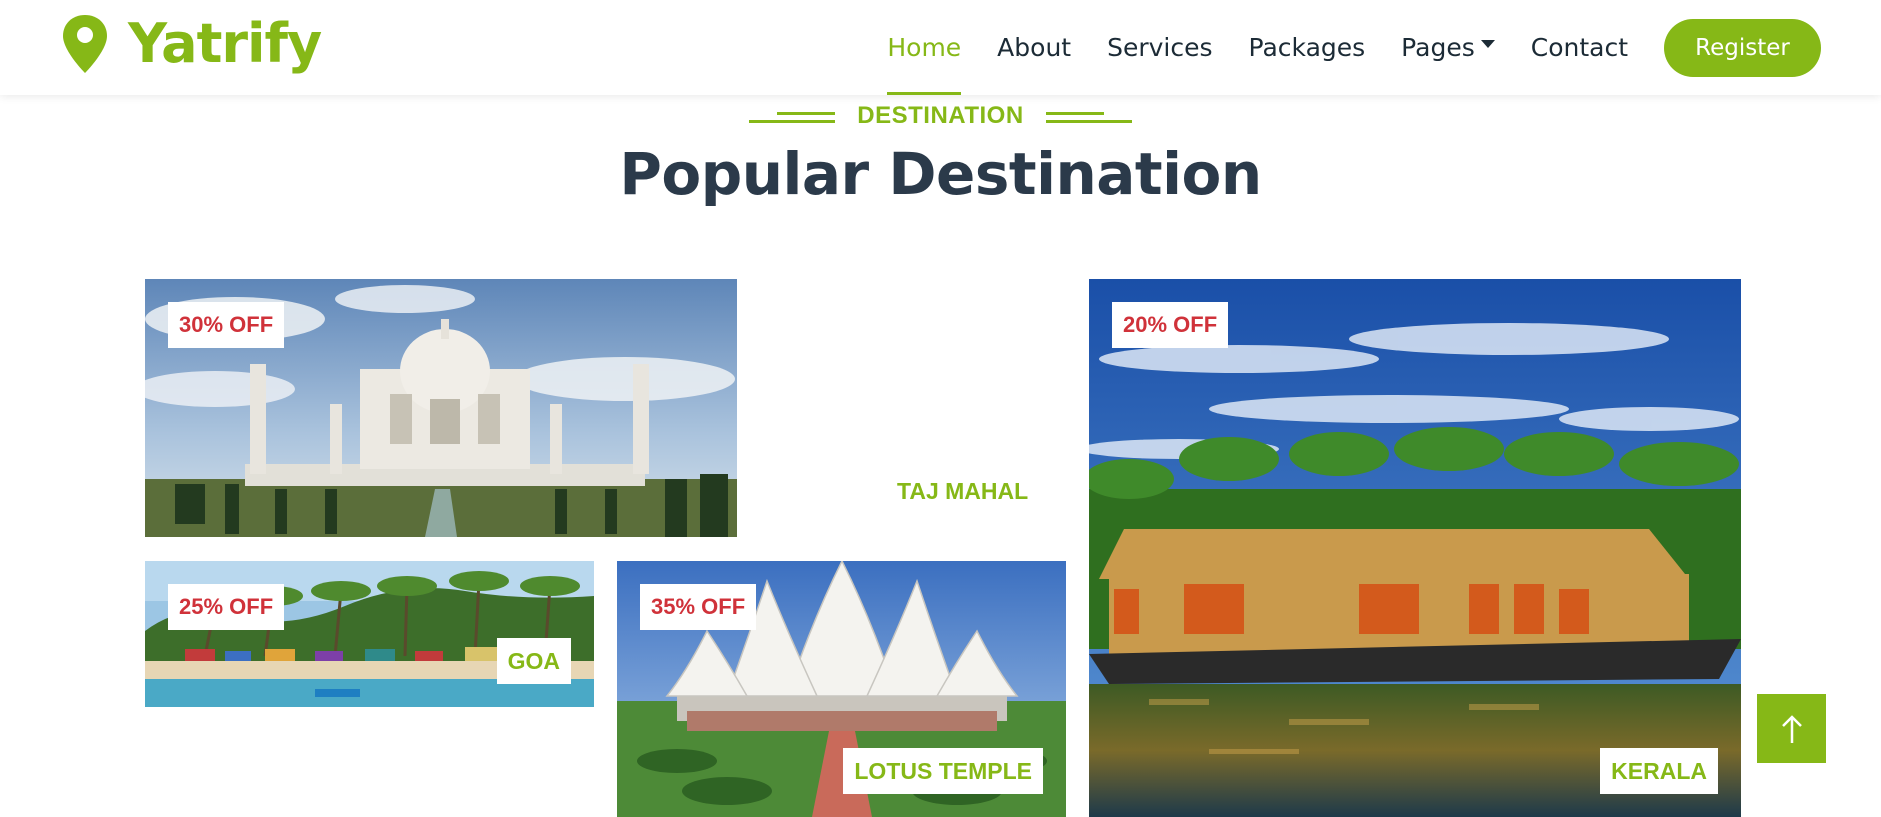 The image size is (1881, 817). I want to click on nav-pages-dropdown: Pages, so click(1448, 47).